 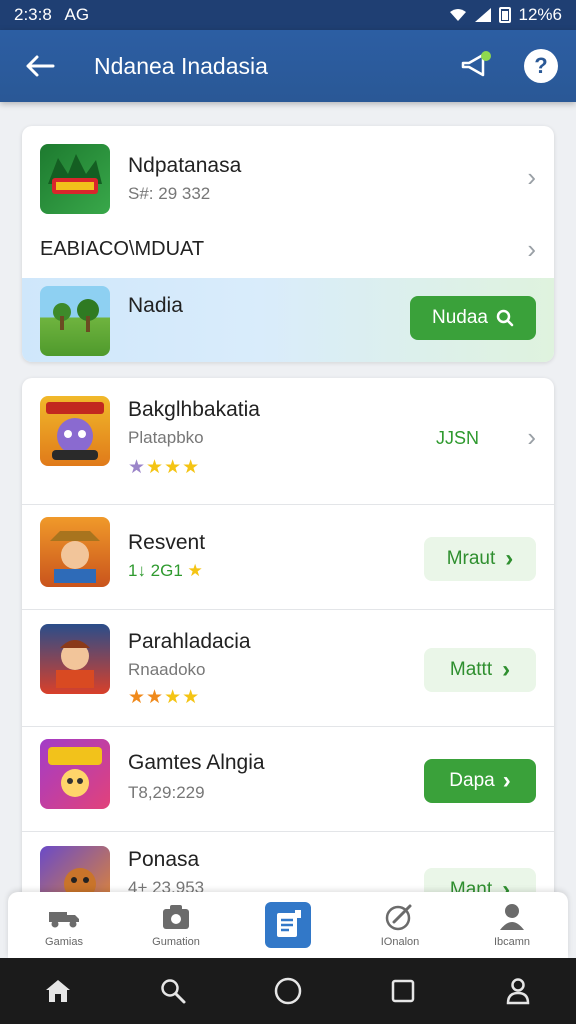 I want to click on status-left: 2:3:8 AG, so click(x=51, y=15).